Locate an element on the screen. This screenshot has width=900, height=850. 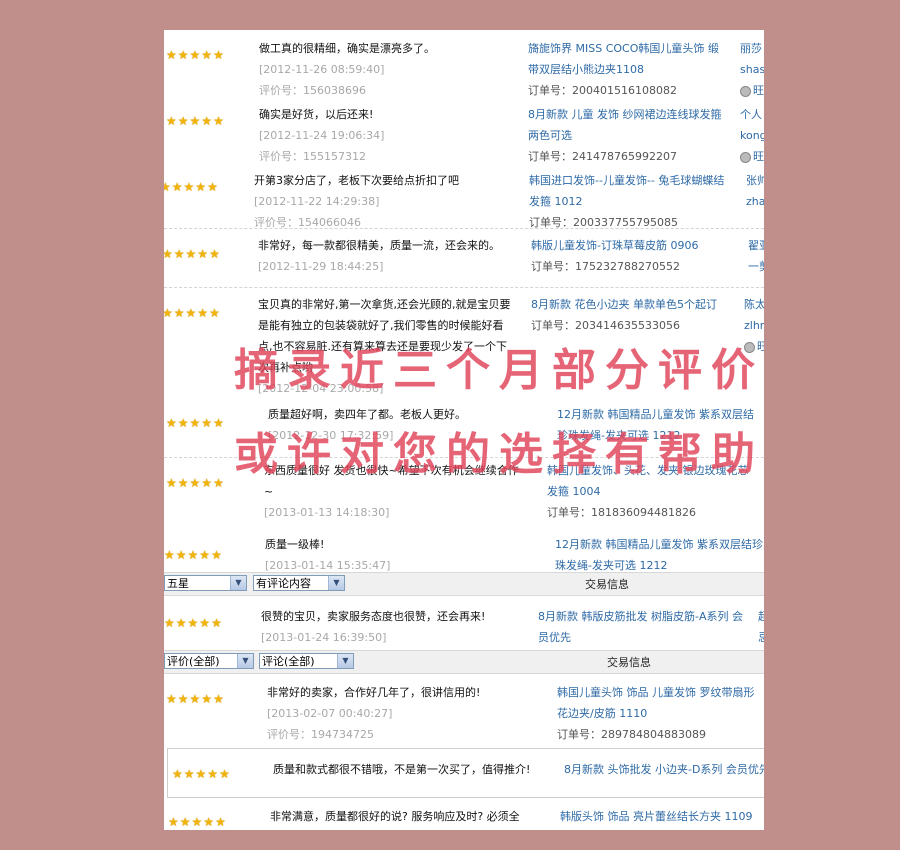
buyer-id: zha is located at coordinates (755, 201).